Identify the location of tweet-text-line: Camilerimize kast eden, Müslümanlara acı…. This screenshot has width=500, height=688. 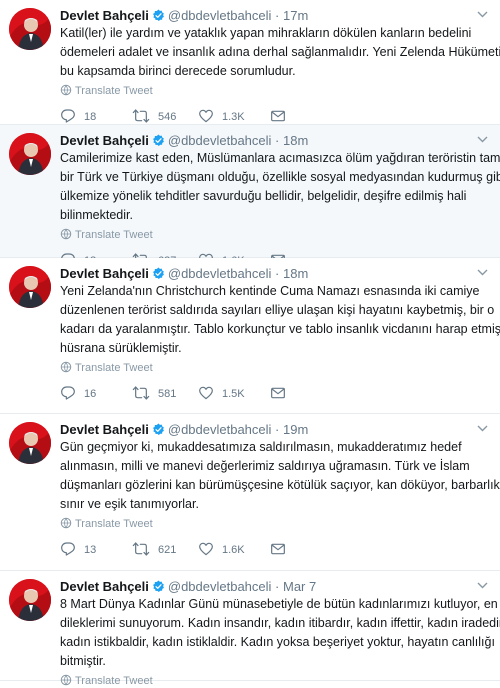
(280, 158).